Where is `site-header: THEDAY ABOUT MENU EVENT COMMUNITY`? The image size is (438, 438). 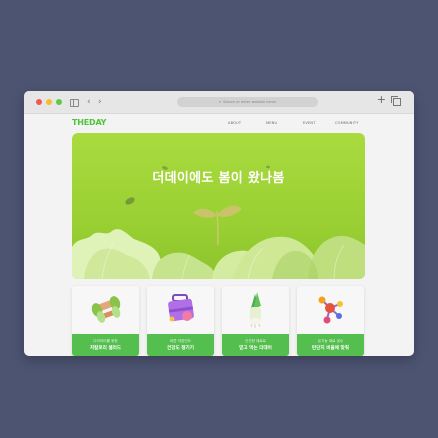
site-header: THEDAY ABOUT MENU EVENT COMMUNITY is located at coordinates (219, 122).